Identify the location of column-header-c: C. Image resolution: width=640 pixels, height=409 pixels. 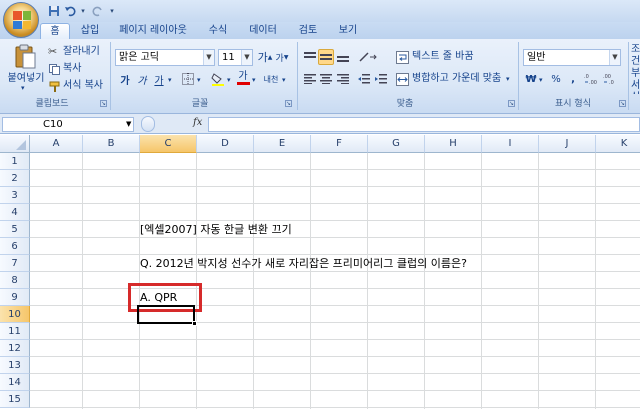
(168, 144).